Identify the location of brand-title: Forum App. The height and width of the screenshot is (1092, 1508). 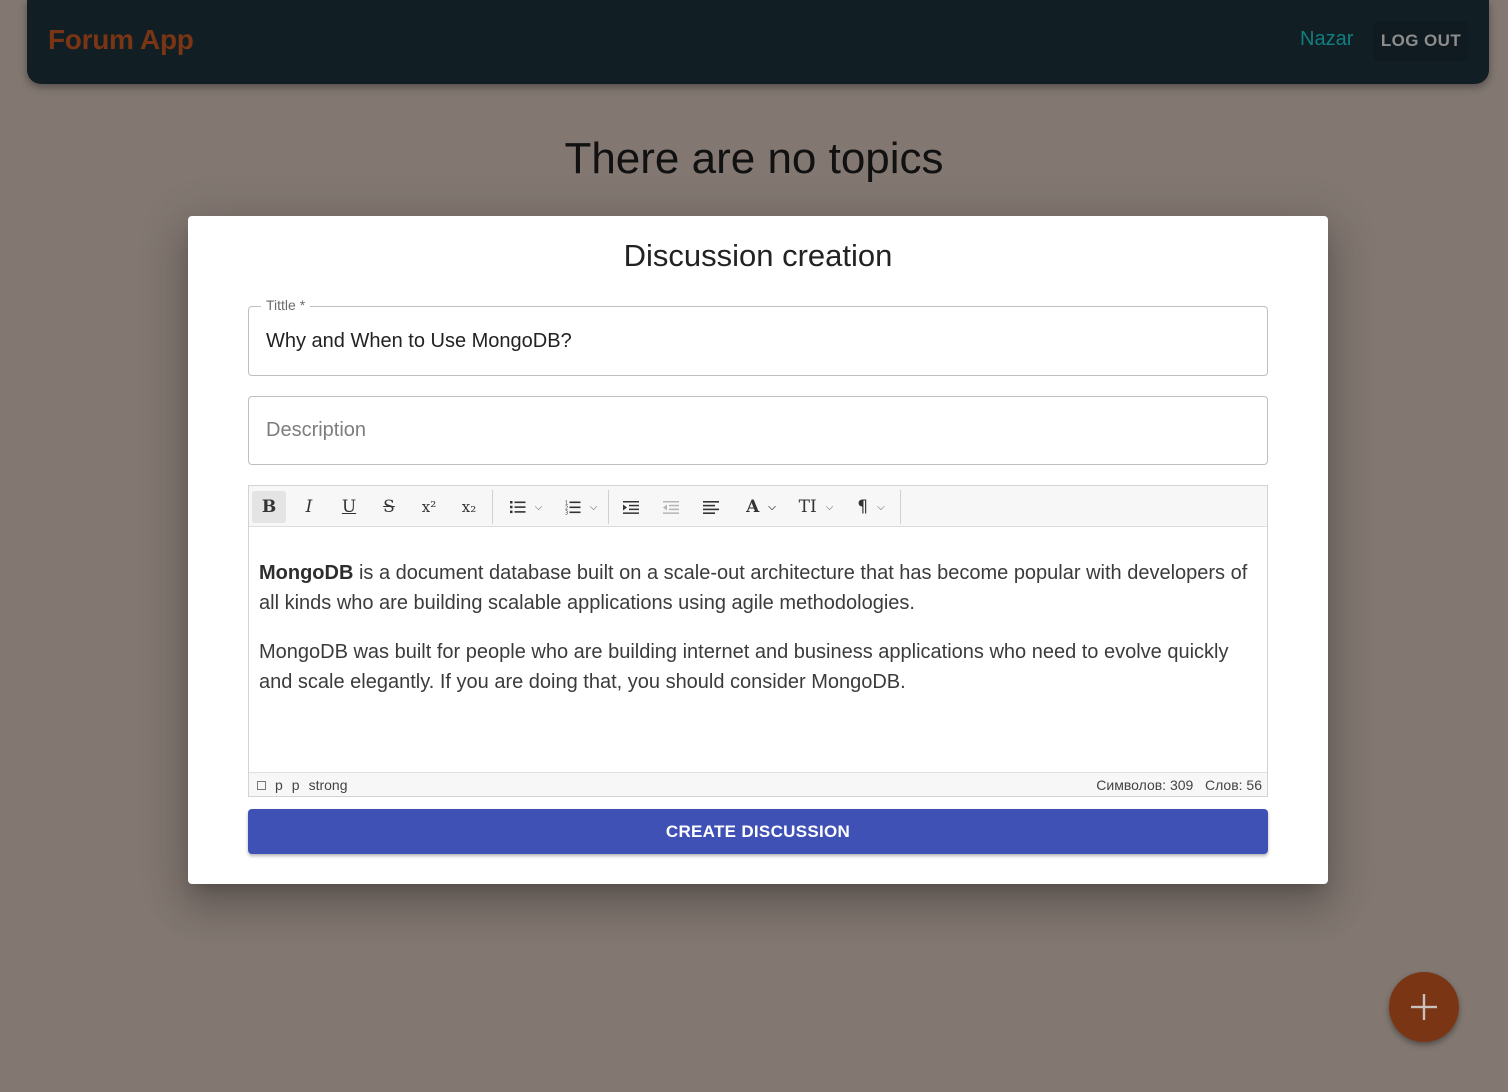
(121, 40).